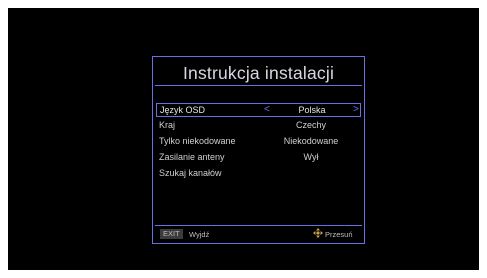  What do you see at coordinates (310, 125) in the screenshot?
I see `menu-row-value: Czechy` at bounding box center [310, 125].